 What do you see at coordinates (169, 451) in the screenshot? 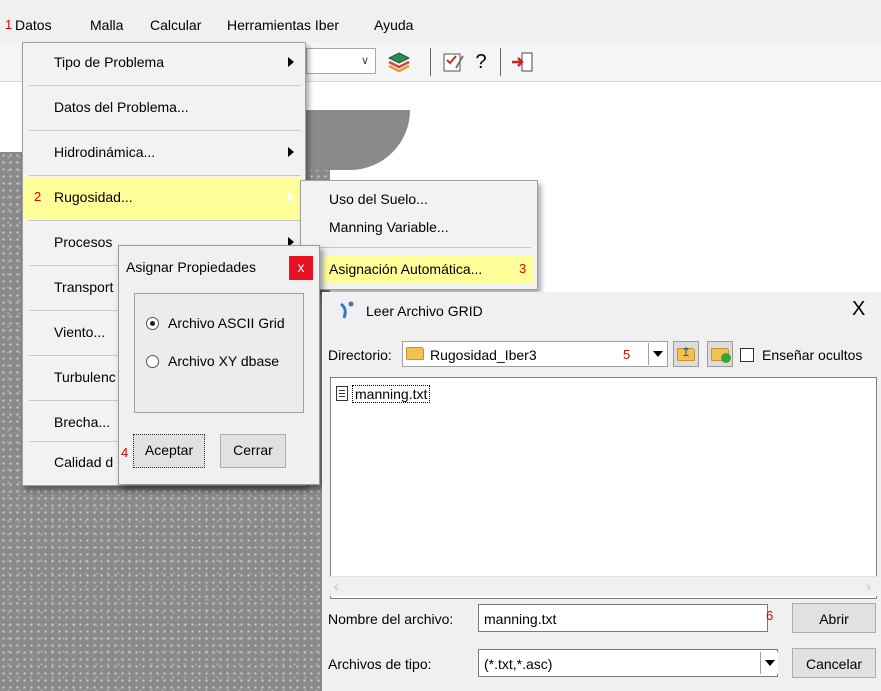
I see `aceptar-button: Aceptar` at bounding box center [169, 451].